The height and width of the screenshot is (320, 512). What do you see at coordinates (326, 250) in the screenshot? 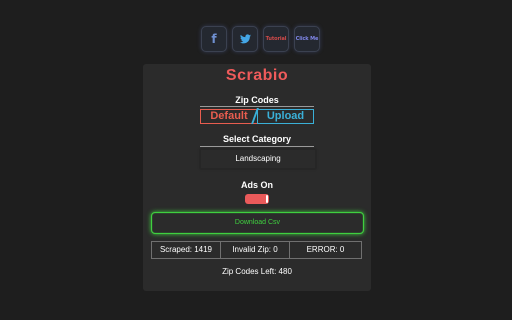
I see `error-count: ERROR: 0` at bounding box center [326, 250].